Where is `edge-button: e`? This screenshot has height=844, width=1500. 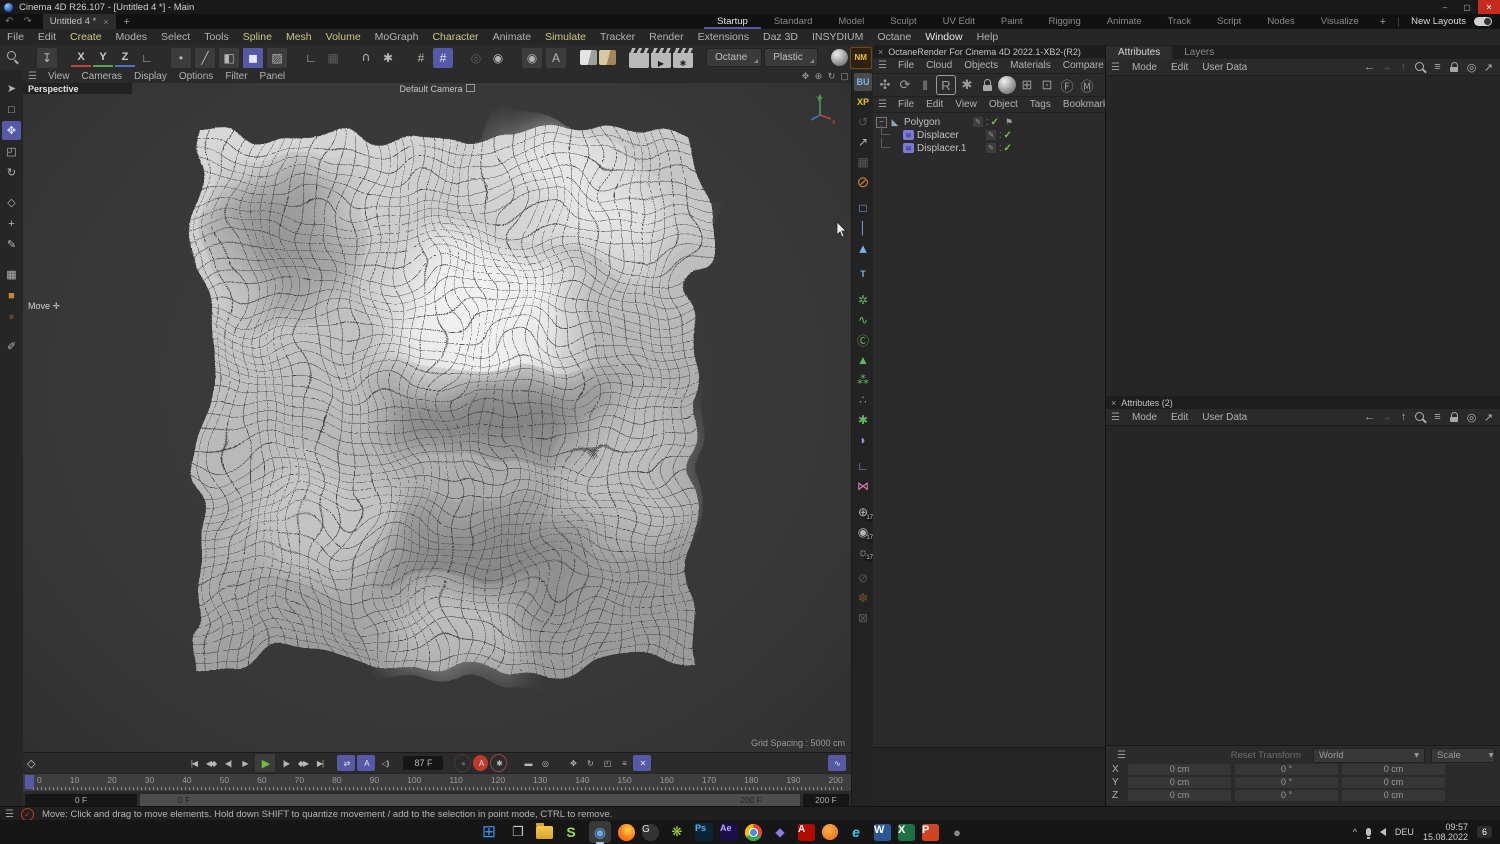
edge-button: e is located at coordinates (856, 832).